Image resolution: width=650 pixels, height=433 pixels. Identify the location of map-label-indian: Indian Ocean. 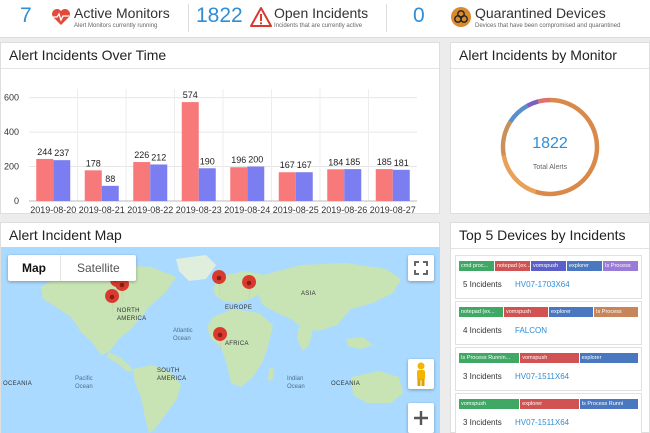
(296, 383).